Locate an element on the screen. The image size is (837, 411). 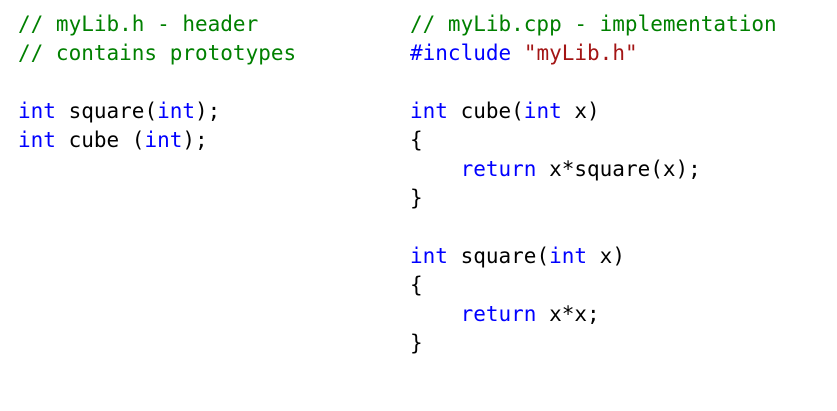
code-line: return x*x; is located at coordinates (593, 314).